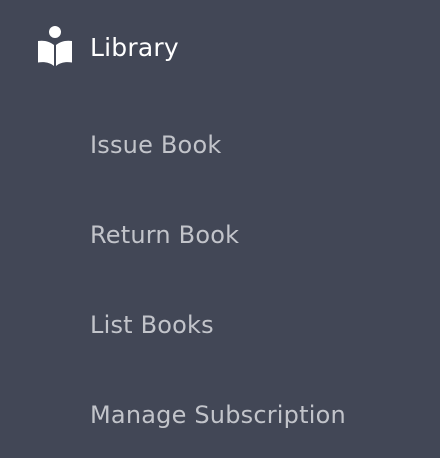 Image resolution: width=440 pixels, height=458 pixels. What do you see at coordinates (218, 415) in the screenshot?
I see `menu-item-manage-subscription: Manage Subscription` at bounding box center [218, 415].